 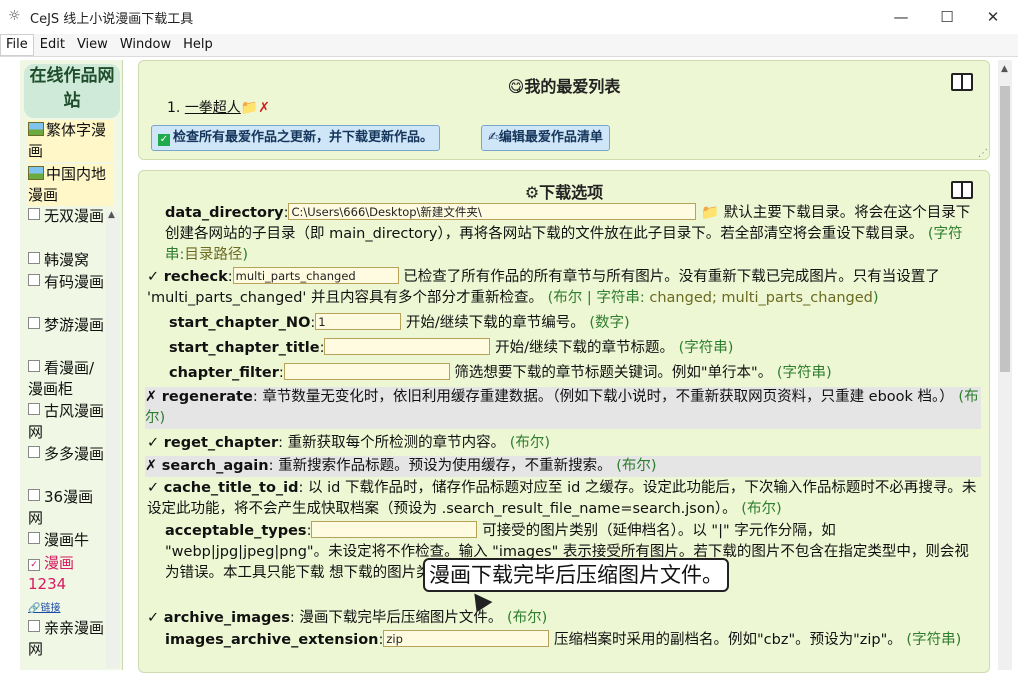 What do you see at coordinates (66, 379) in the screenshot?
I see `sidebar-item-site: 看漫画/漫画柜` at bounding box center [66, 379].